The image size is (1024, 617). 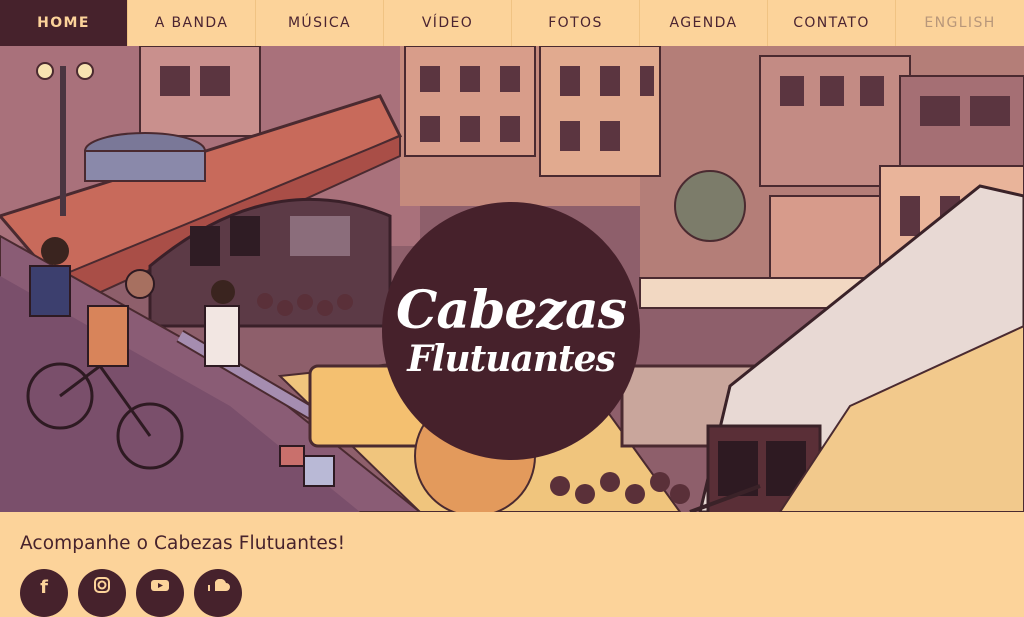 I want to click on logo-text-flutuantes: Flutuantes, so click(x=511, y=359).